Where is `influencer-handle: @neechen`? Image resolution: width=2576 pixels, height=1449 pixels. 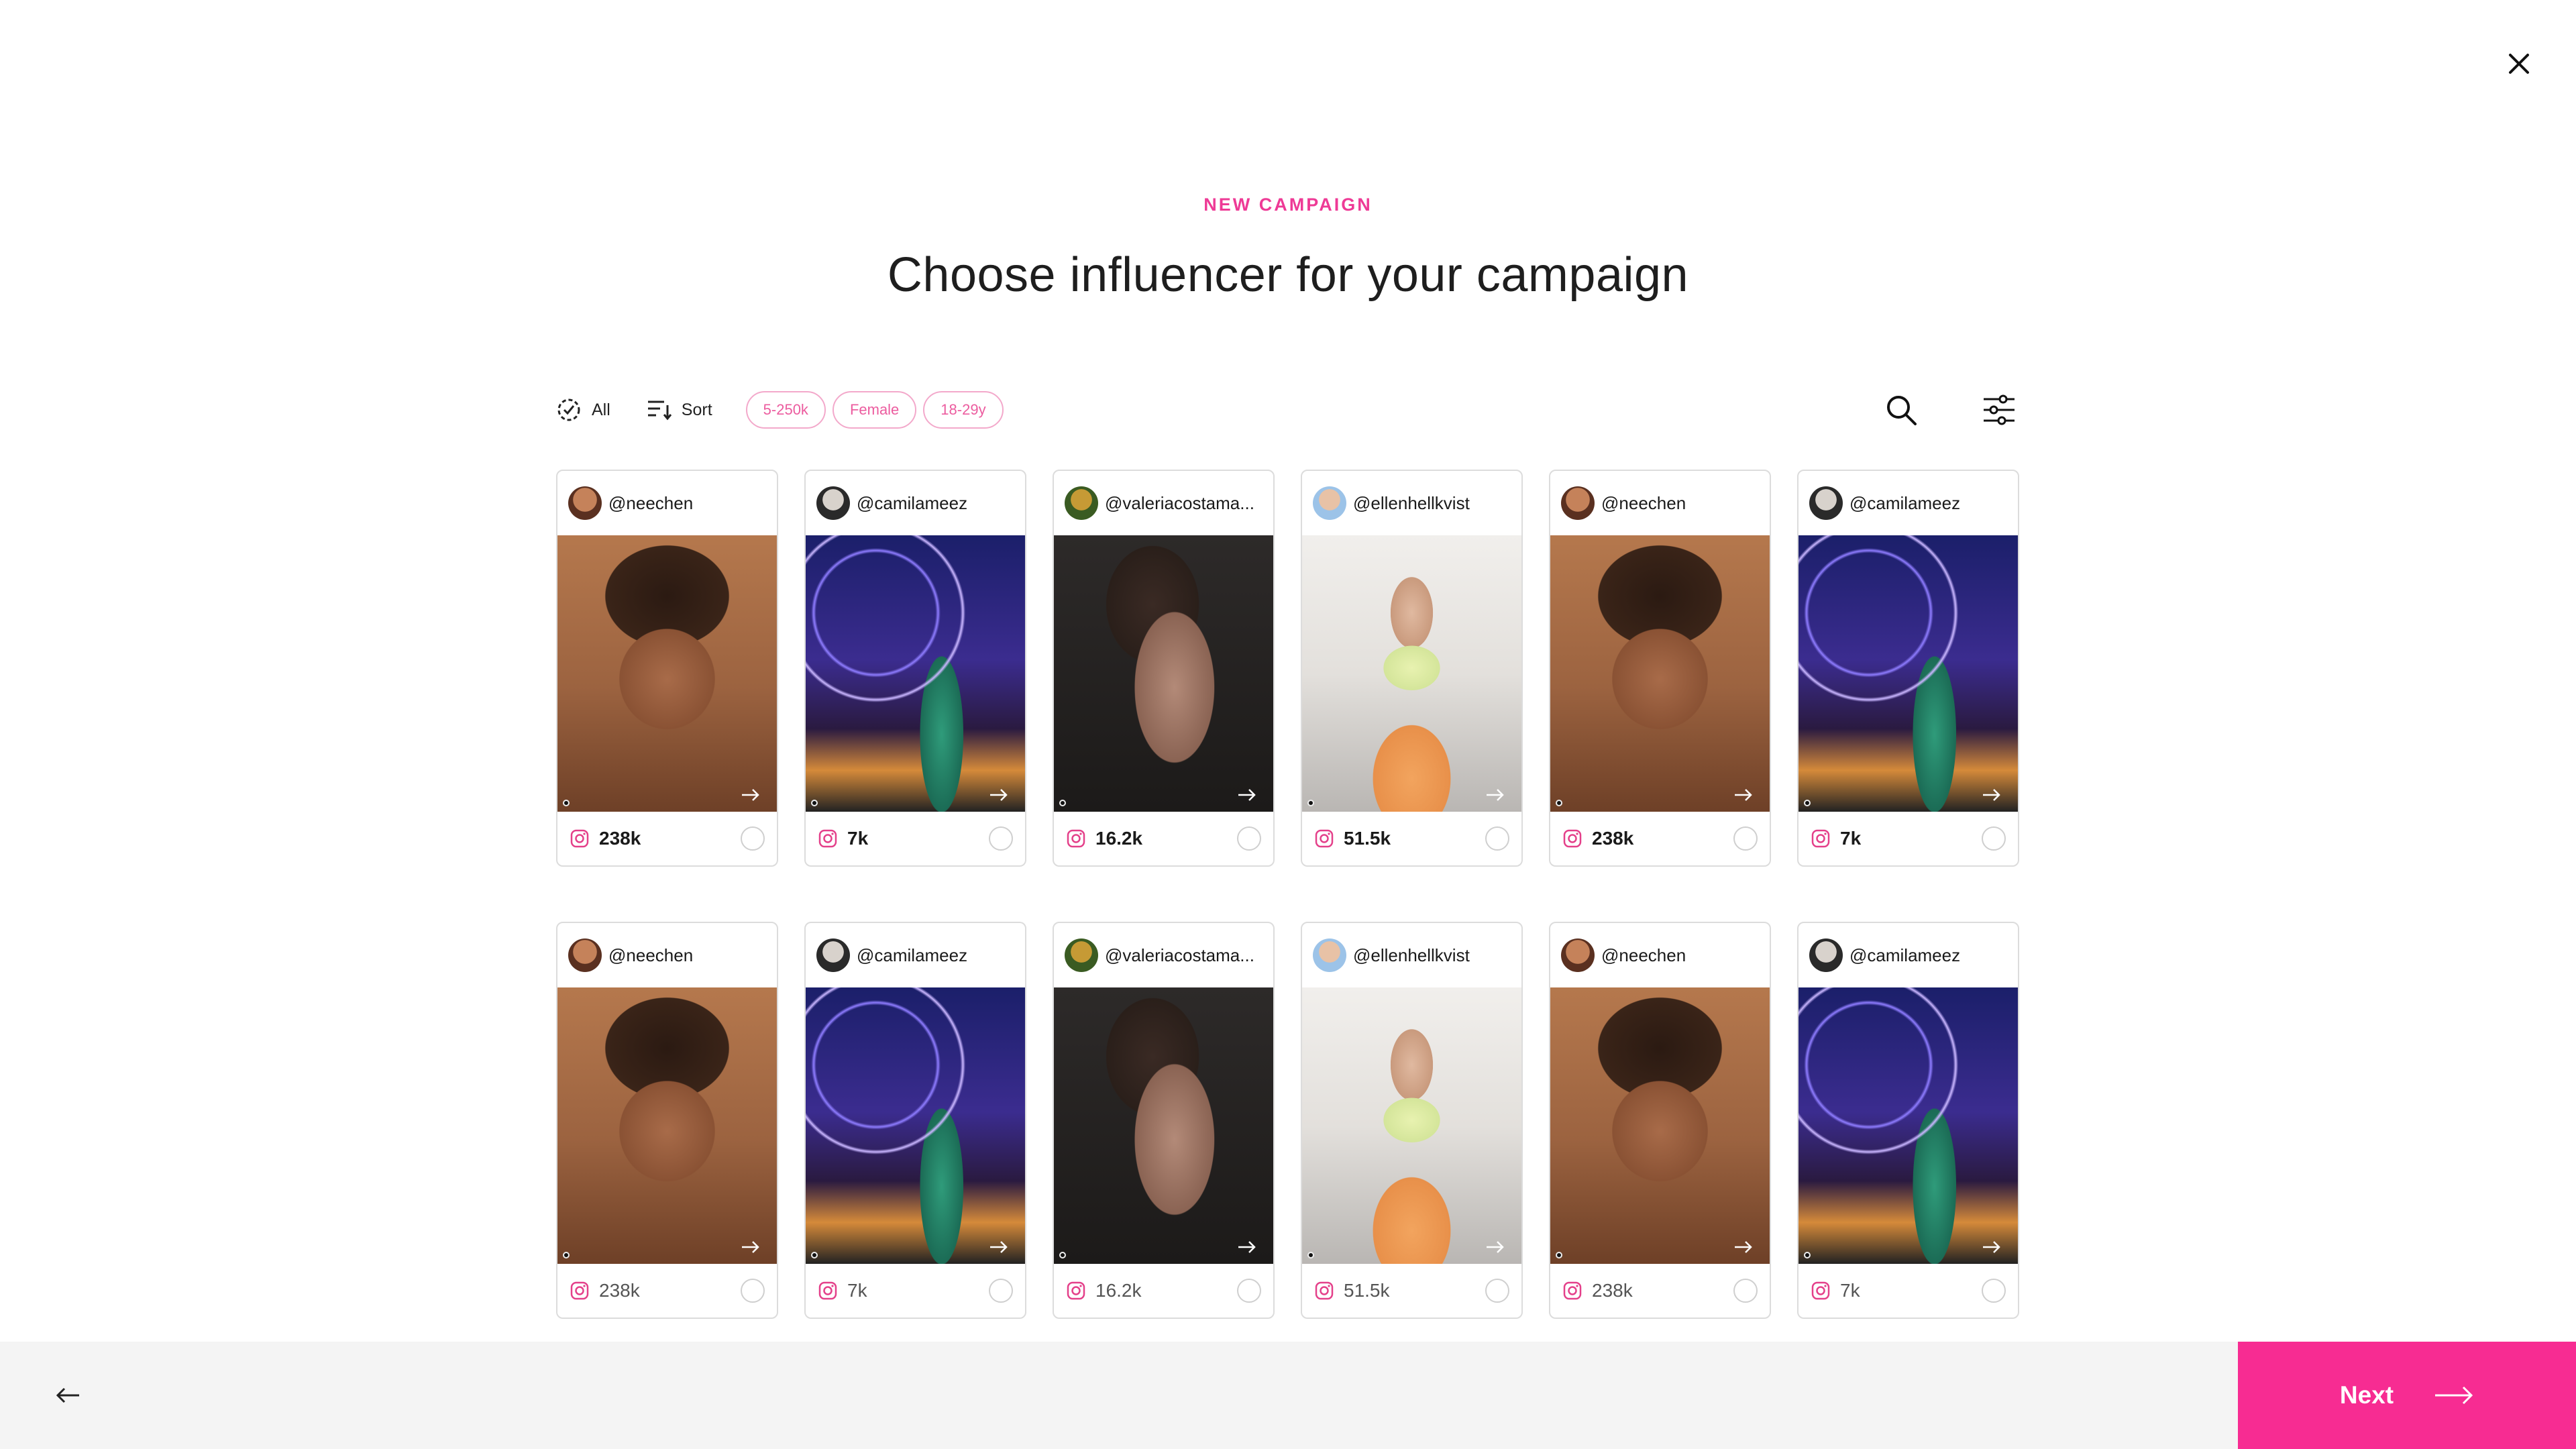 influencer-handle: @neechen is located at coordinates (651, 502).